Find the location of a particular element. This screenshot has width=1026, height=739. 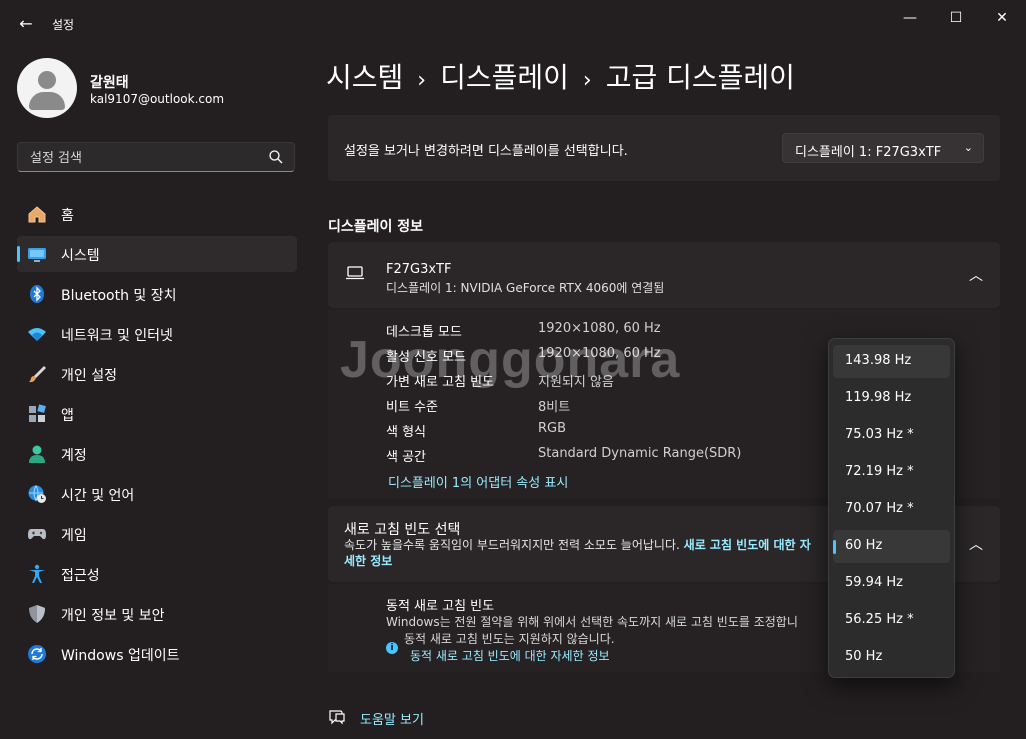

info-value-bit-depth: 8비트 is located at coordinates (554, 407).